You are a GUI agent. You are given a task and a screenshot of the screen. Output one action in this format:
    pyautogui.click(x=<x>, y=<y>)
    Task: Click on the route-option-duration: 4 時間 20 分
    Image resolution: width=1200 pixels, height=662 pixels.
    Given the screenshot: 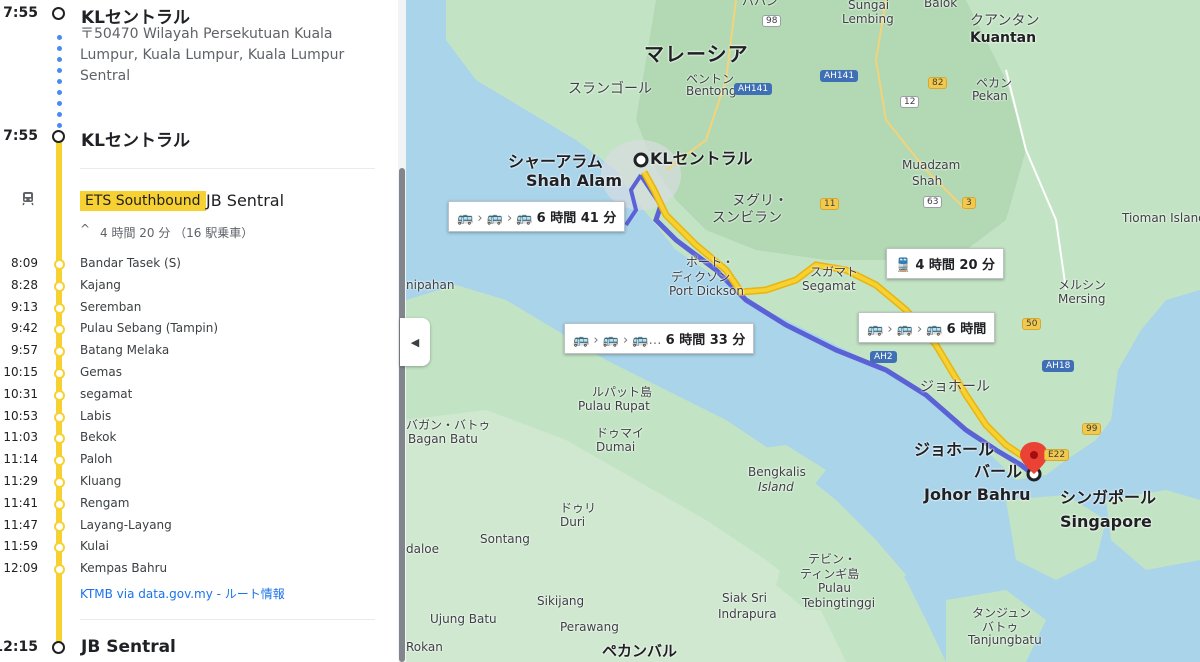 What is the action you would take?
    pyautogui.click(x=955, y=265)
    